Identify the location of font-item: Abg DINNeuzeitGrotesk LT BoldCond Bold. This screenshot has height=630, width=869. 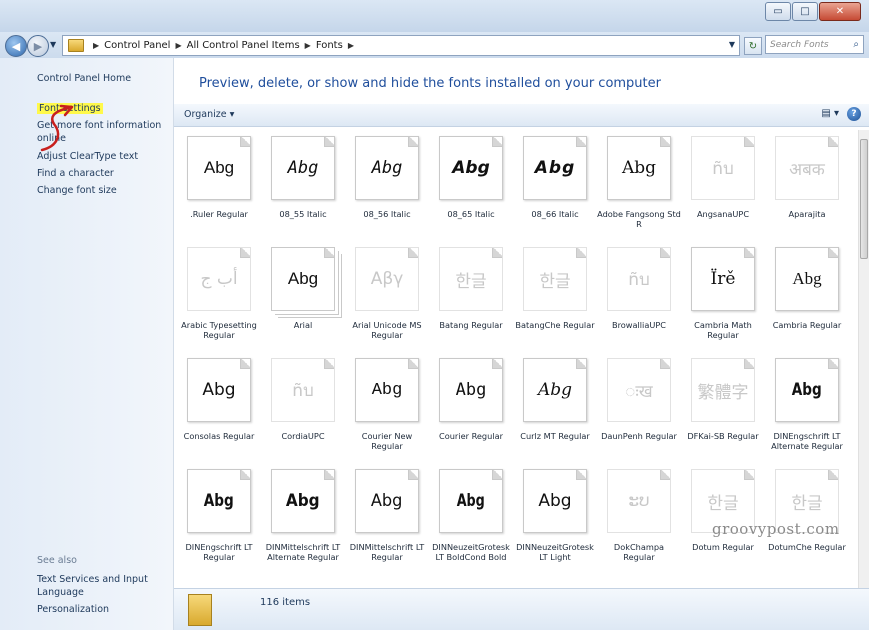
(471, 519).